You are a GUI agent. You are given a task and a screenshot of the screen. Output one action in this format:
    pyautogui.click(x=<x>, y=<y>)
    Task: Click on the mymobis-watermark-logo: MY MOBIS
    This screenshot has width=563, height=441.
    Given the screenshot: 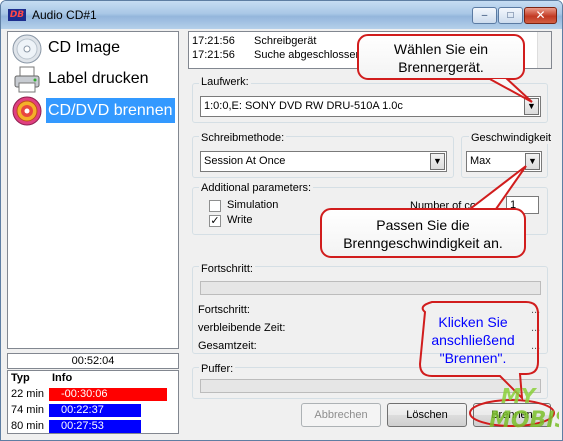 What is the action you would take?
    pyautogui.click(x=524, y=408)
    